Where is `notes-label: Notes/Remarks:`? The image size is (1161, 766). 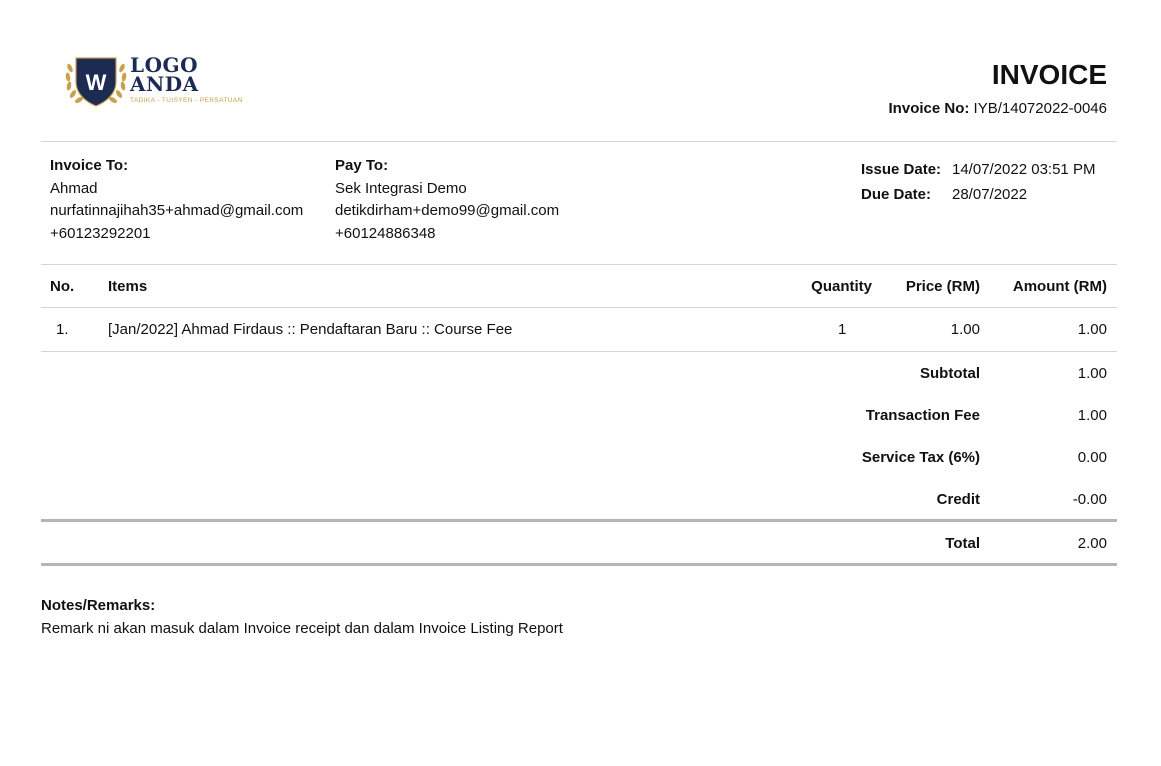 notes-label: Notes/Remarks: is located at coordinates (98, 605).